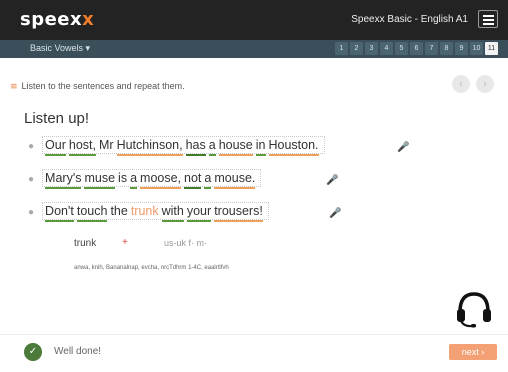 This screenshot has height=372, width=508. I want to click on prev-arrow-icon: ‹, so click(461, 84).